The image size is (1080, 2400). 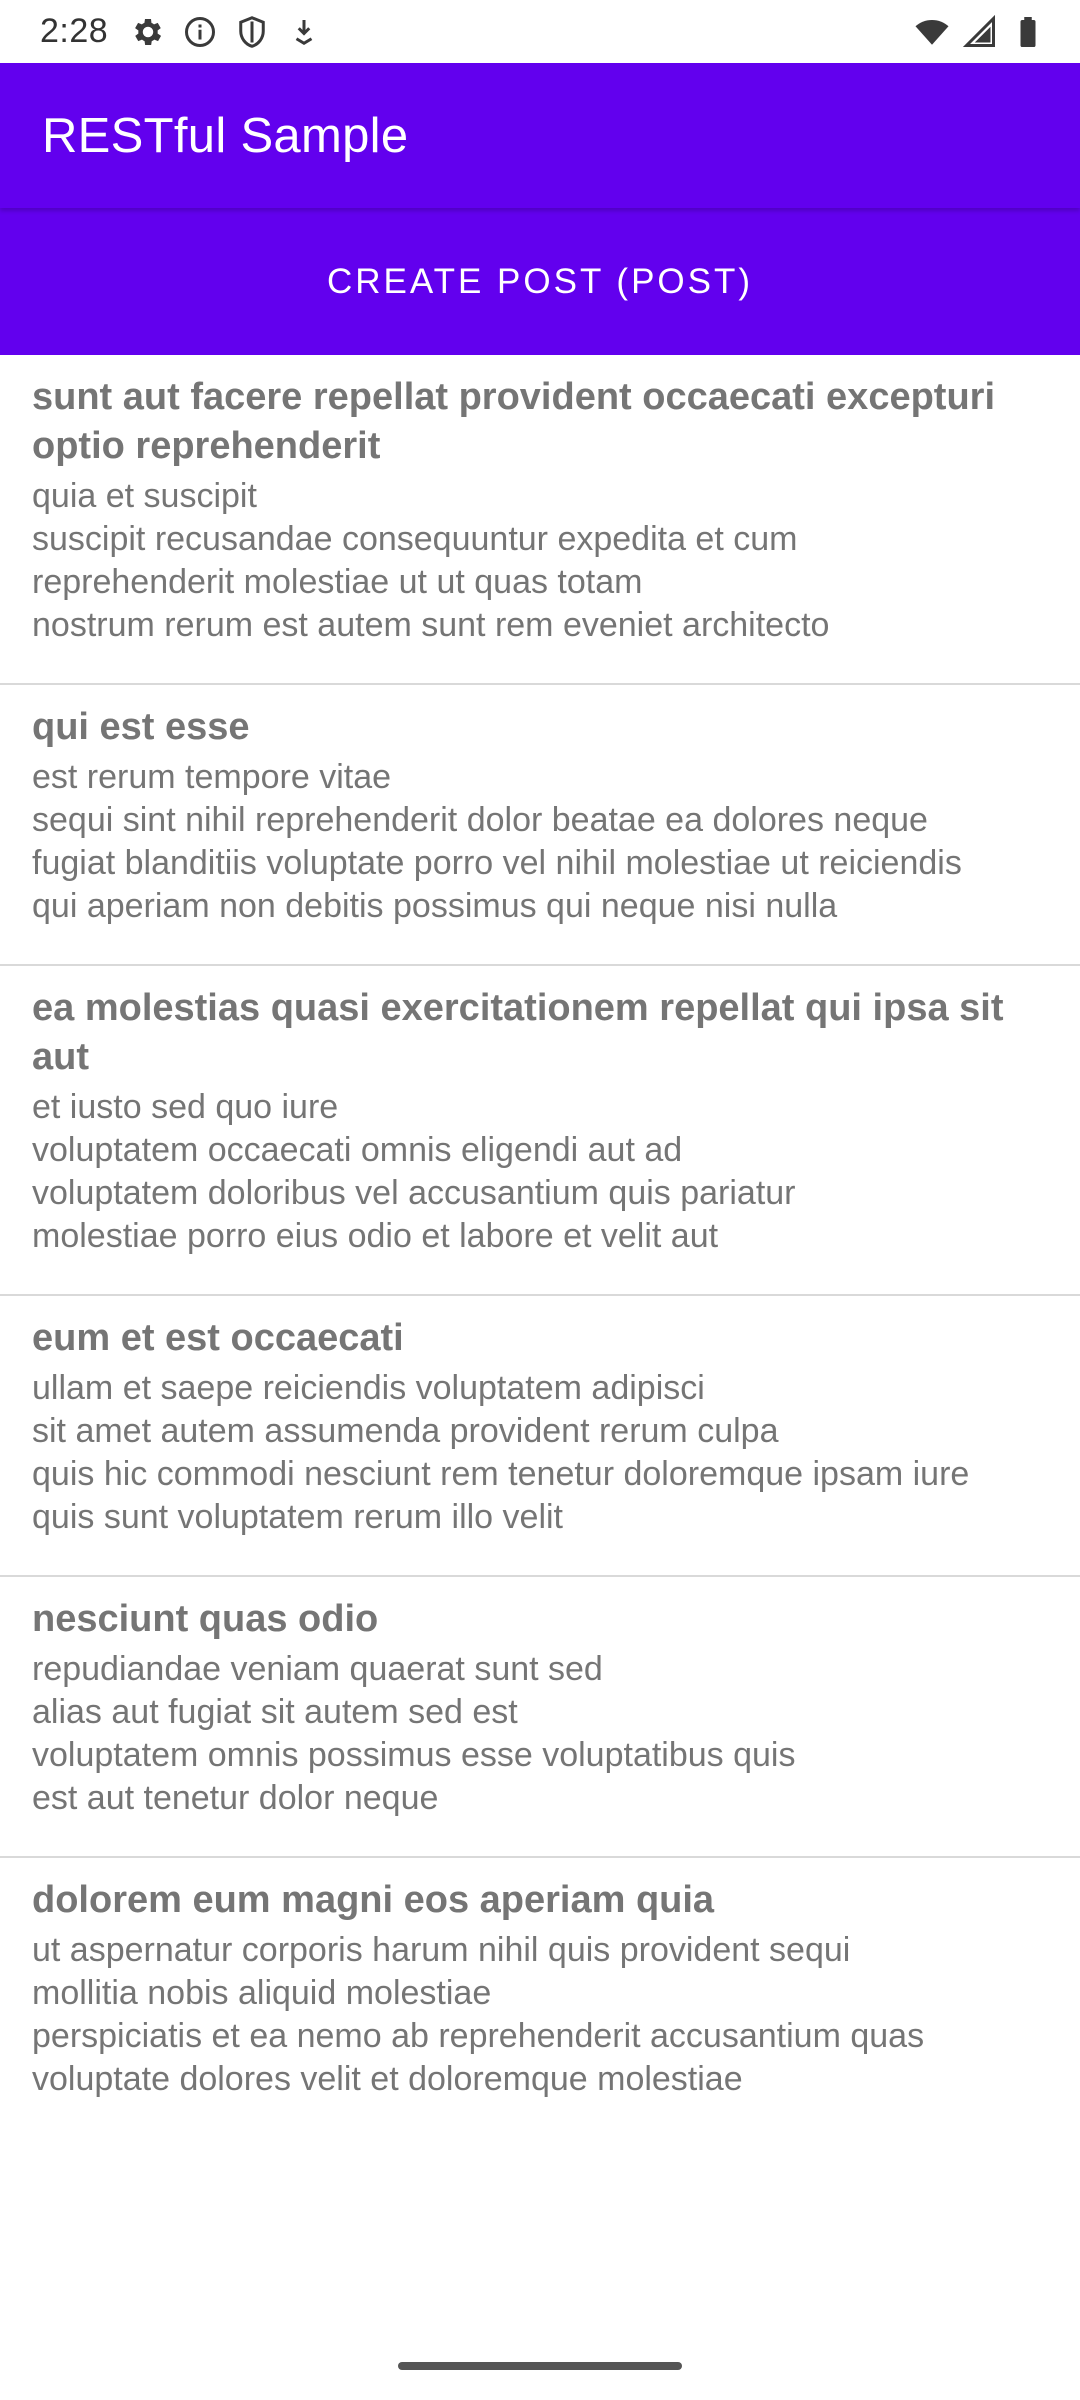 I want to click on post-title: dolorem eum magni eos aperiam quia, so click(x=373, y=1900).